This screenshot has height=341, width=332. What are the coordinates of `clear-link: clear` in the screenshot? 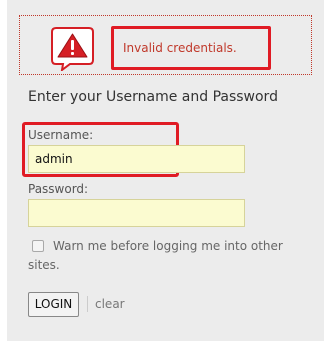 It's located at (110, 304).